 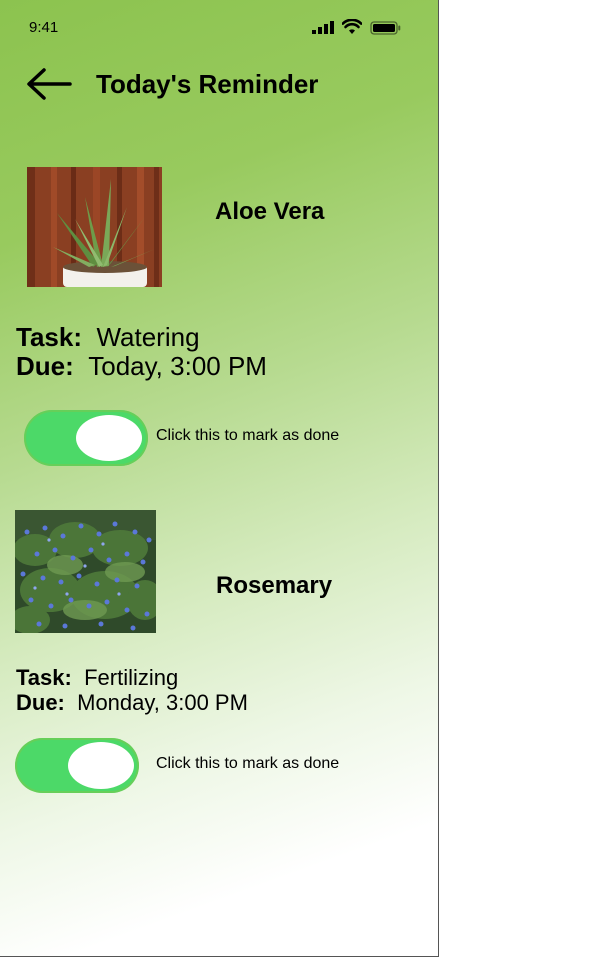 I want to click on task-line: Task: Fertilizing, so click(x=97, y=678).